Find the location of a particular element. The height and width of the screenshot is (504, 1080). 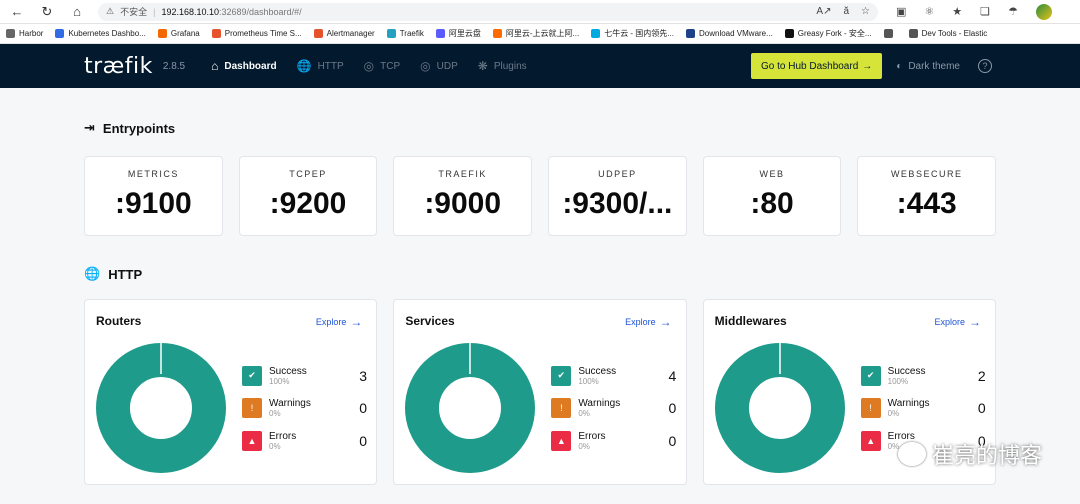

entrypoint-port: :9100 is located at coordinates (153, 203).